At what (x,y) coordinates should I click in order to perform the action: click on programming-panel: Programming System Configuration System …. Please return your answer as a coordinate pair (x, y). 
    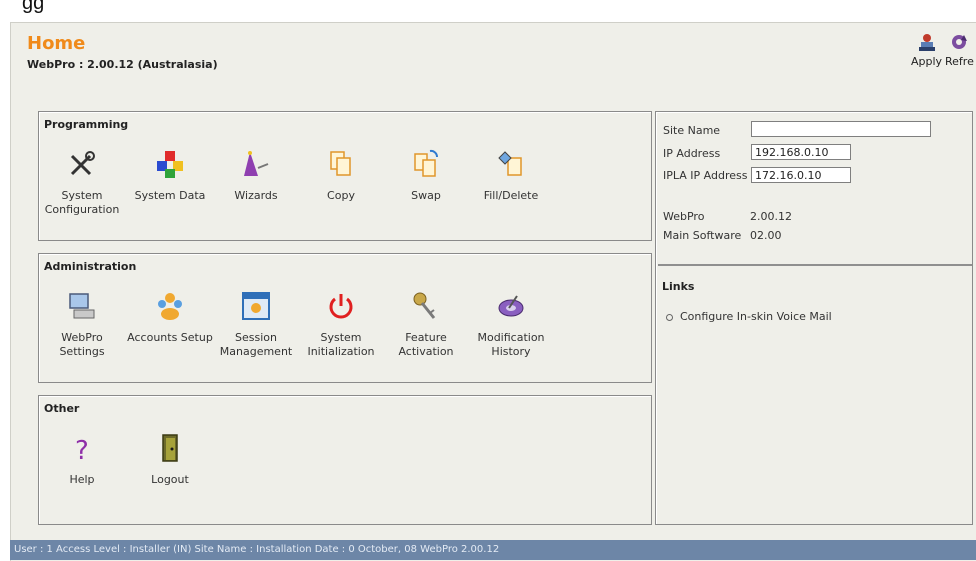
    Looking at the image, I should click on (345, 176).